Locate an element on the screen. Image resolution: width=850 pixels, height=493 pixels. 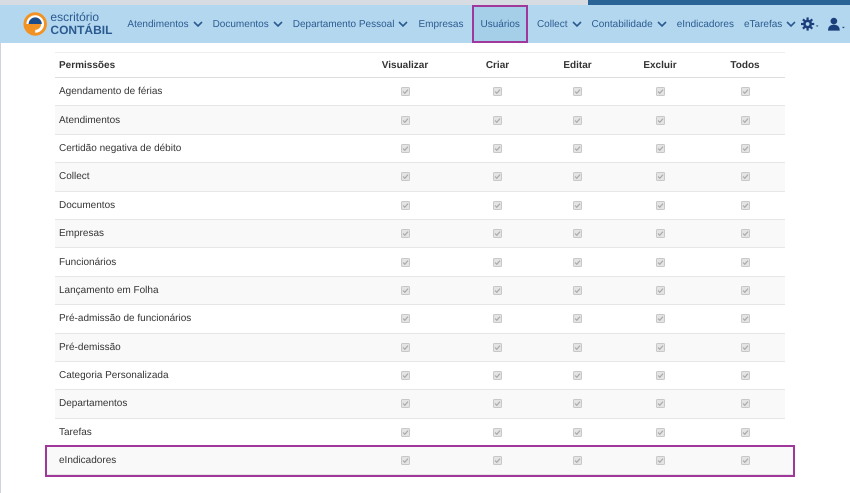
column-header: Permissões is located at coordinates (87, 65).